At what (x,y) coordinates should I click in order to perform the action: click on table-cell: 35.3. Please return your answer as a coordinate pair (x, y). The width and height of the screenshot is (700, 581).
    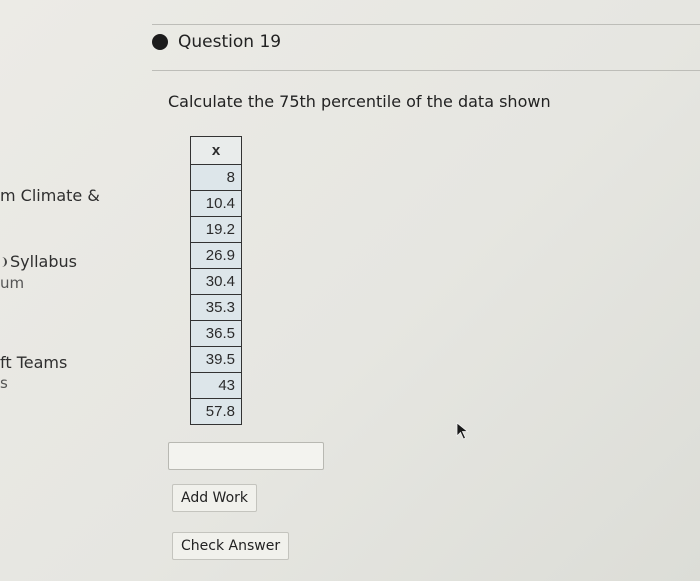
    Looking at the image, I should click on (216, 307).